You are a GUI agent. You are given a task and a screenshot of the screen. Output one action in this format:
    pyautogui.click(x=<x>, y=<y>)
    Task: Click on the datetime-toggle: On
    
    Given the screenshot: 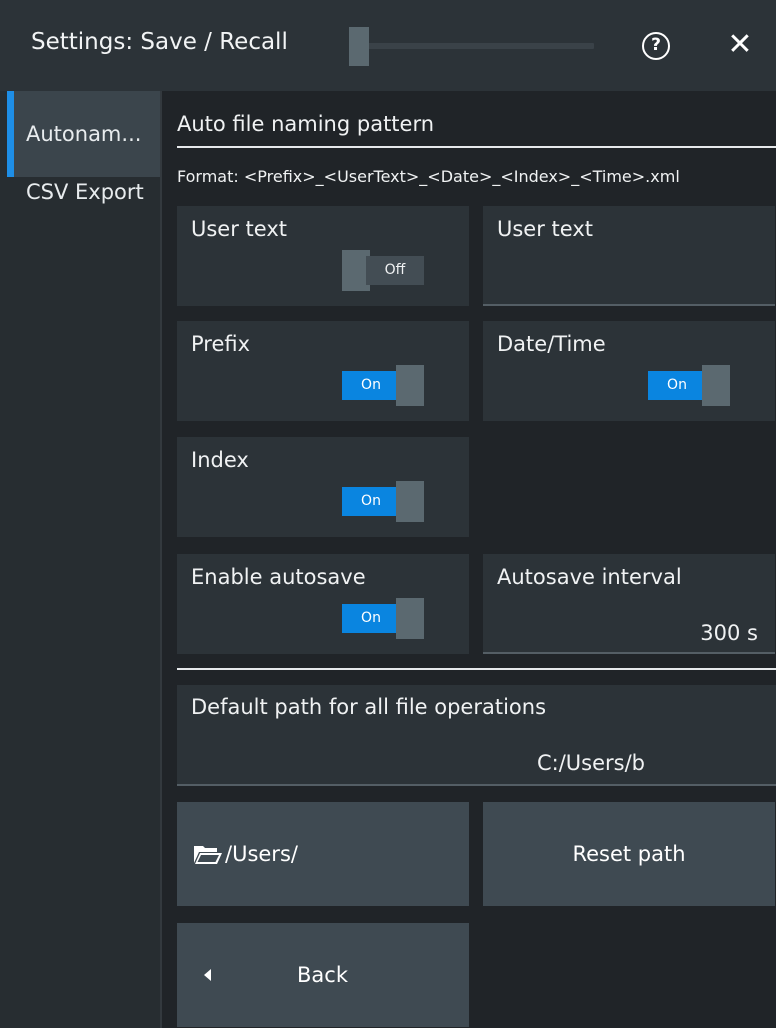 What is the action you would take?
    pyautogui.click(x=689, y=385)
    